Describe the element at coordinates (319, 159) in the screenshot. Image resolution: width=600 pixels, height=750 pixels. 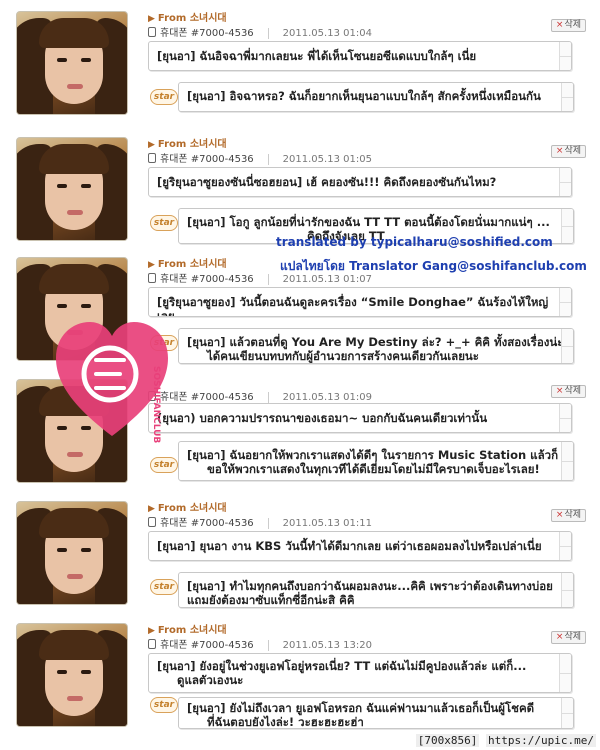
I see `timestamp: 2011.05.13 01:05` at that location.